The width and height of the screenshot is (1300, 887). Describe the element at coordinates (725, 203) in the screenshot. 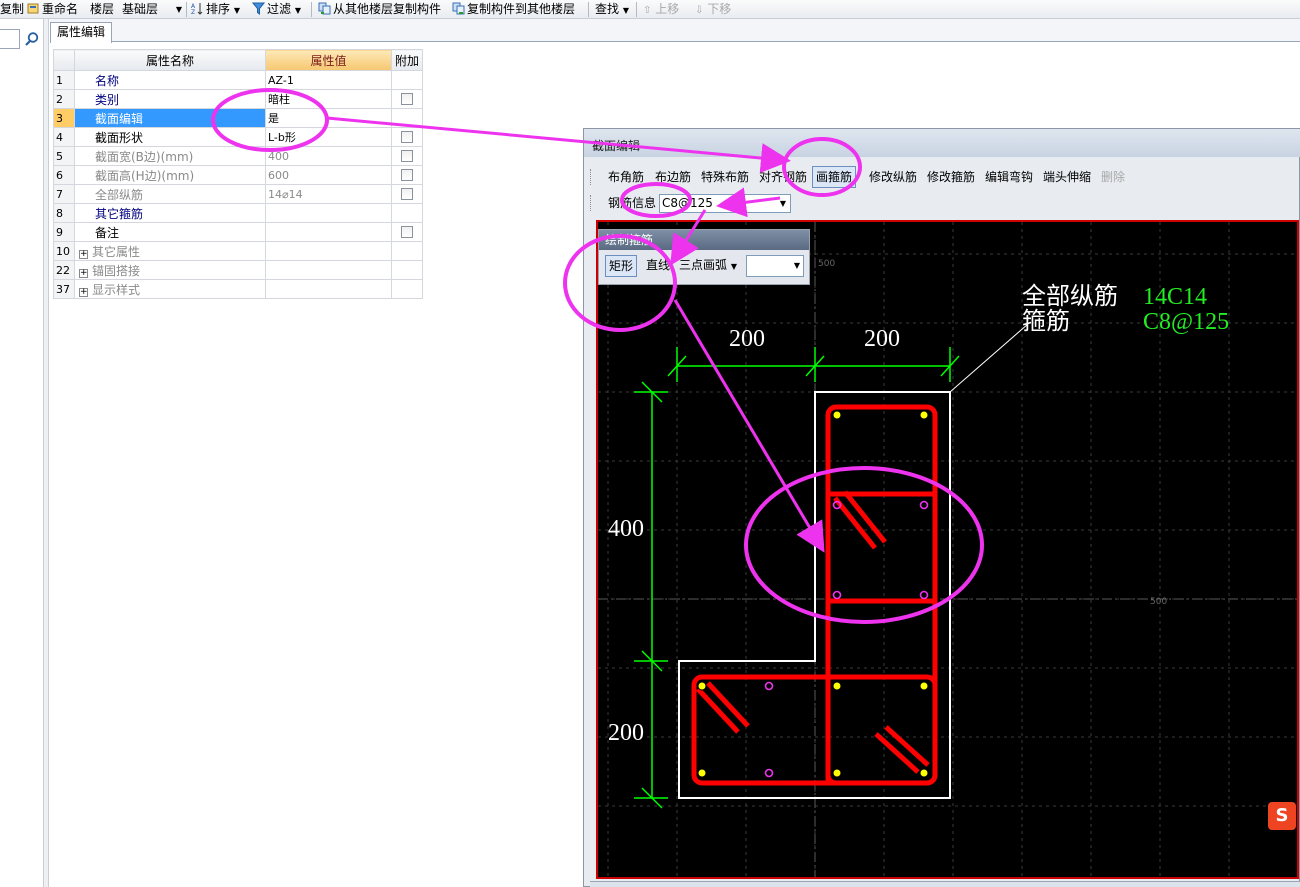

I see `steel-info-select: C8@125 ▼` at that location.